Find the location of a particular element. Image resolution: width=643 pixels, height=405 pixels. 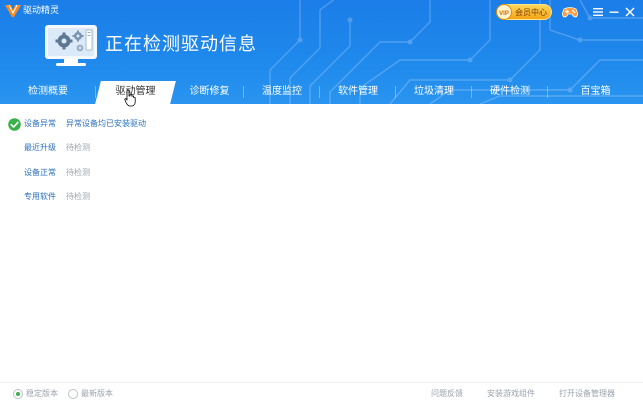

version-radio-group: 稳定版本 最新版本 is located at coordinates (68, 393).